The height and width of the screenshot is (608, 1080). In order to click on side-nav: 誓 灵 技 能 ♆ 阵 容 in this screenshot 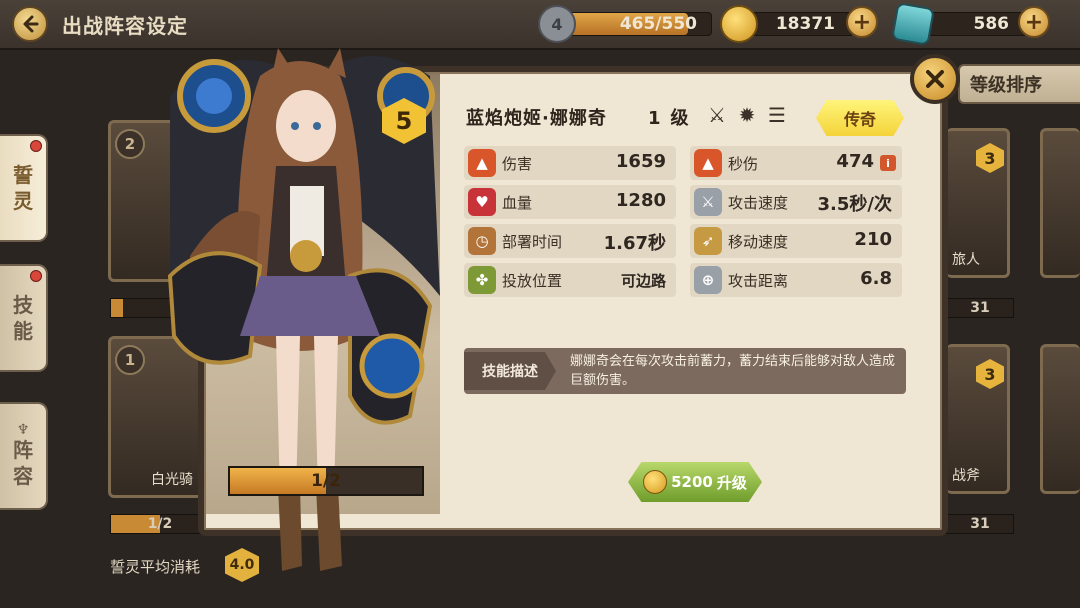, I will do `click(30, 332)`.